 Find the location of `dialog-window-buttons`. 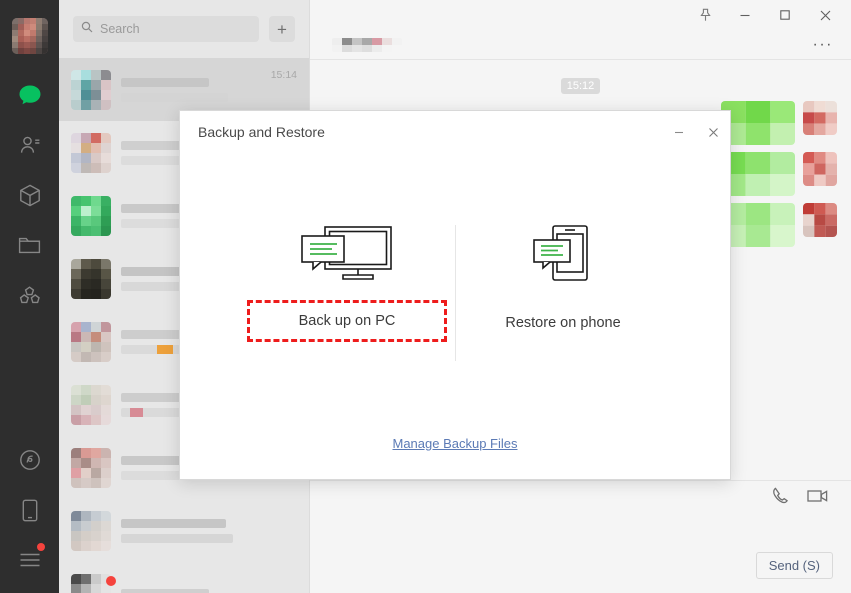

dialog-window-buttons is located at coordinates (696, 132).